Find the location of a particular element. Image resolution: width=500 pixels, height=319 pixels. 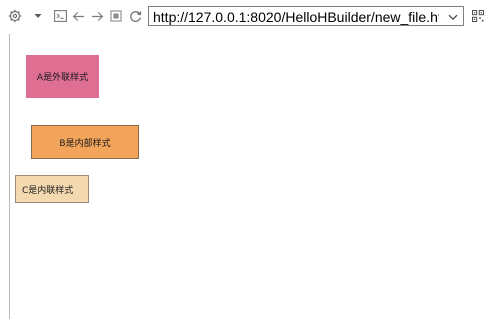

box-a-label: A是外联样式 is located at coordinates (62, 78).